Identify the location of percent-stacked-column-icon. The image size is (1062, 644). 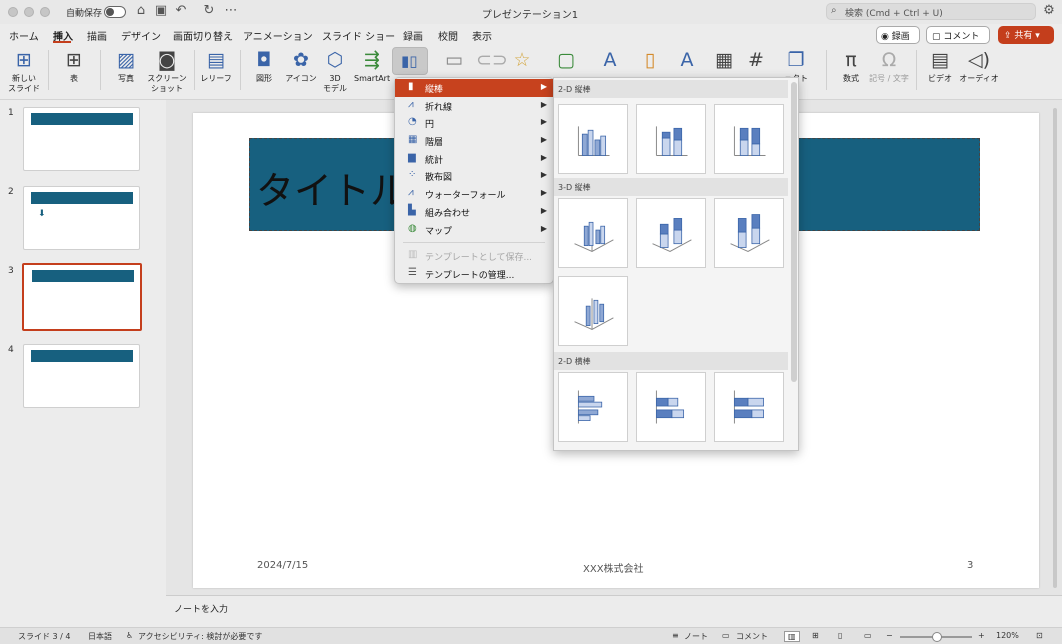
(749, 141).